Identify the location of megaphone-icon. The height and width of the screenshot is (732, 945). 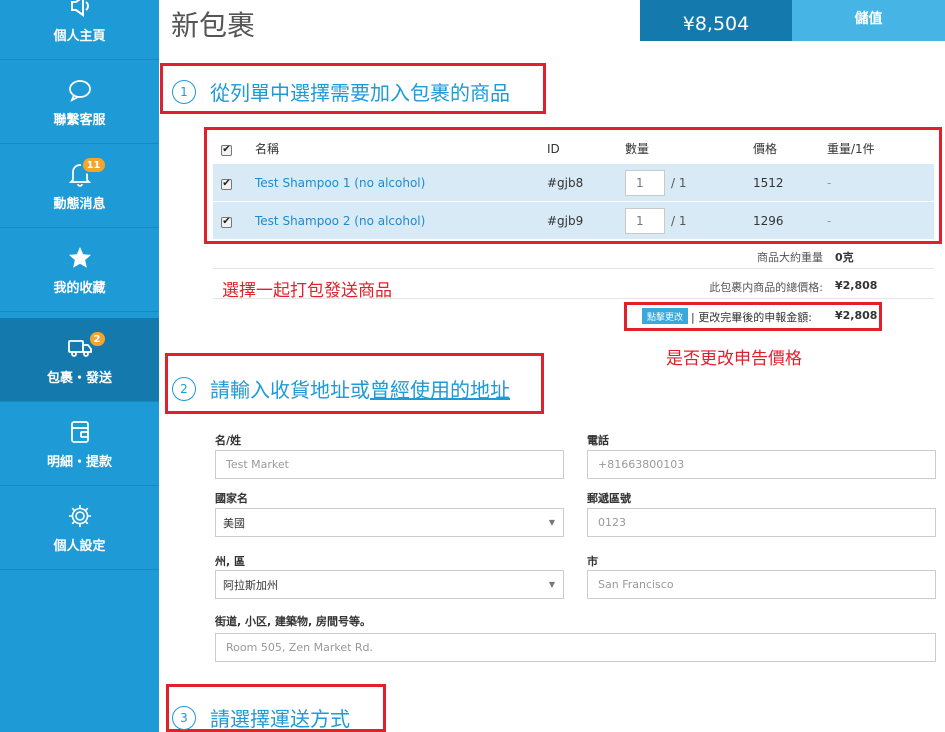
(80, 10).